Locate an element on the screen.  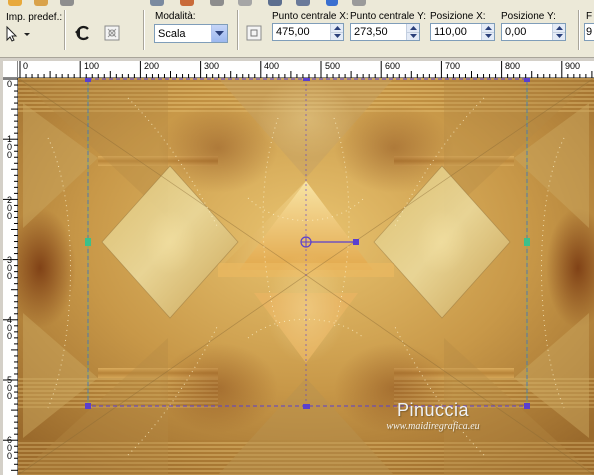
cut-off-input is located at coordinates (589, 32).